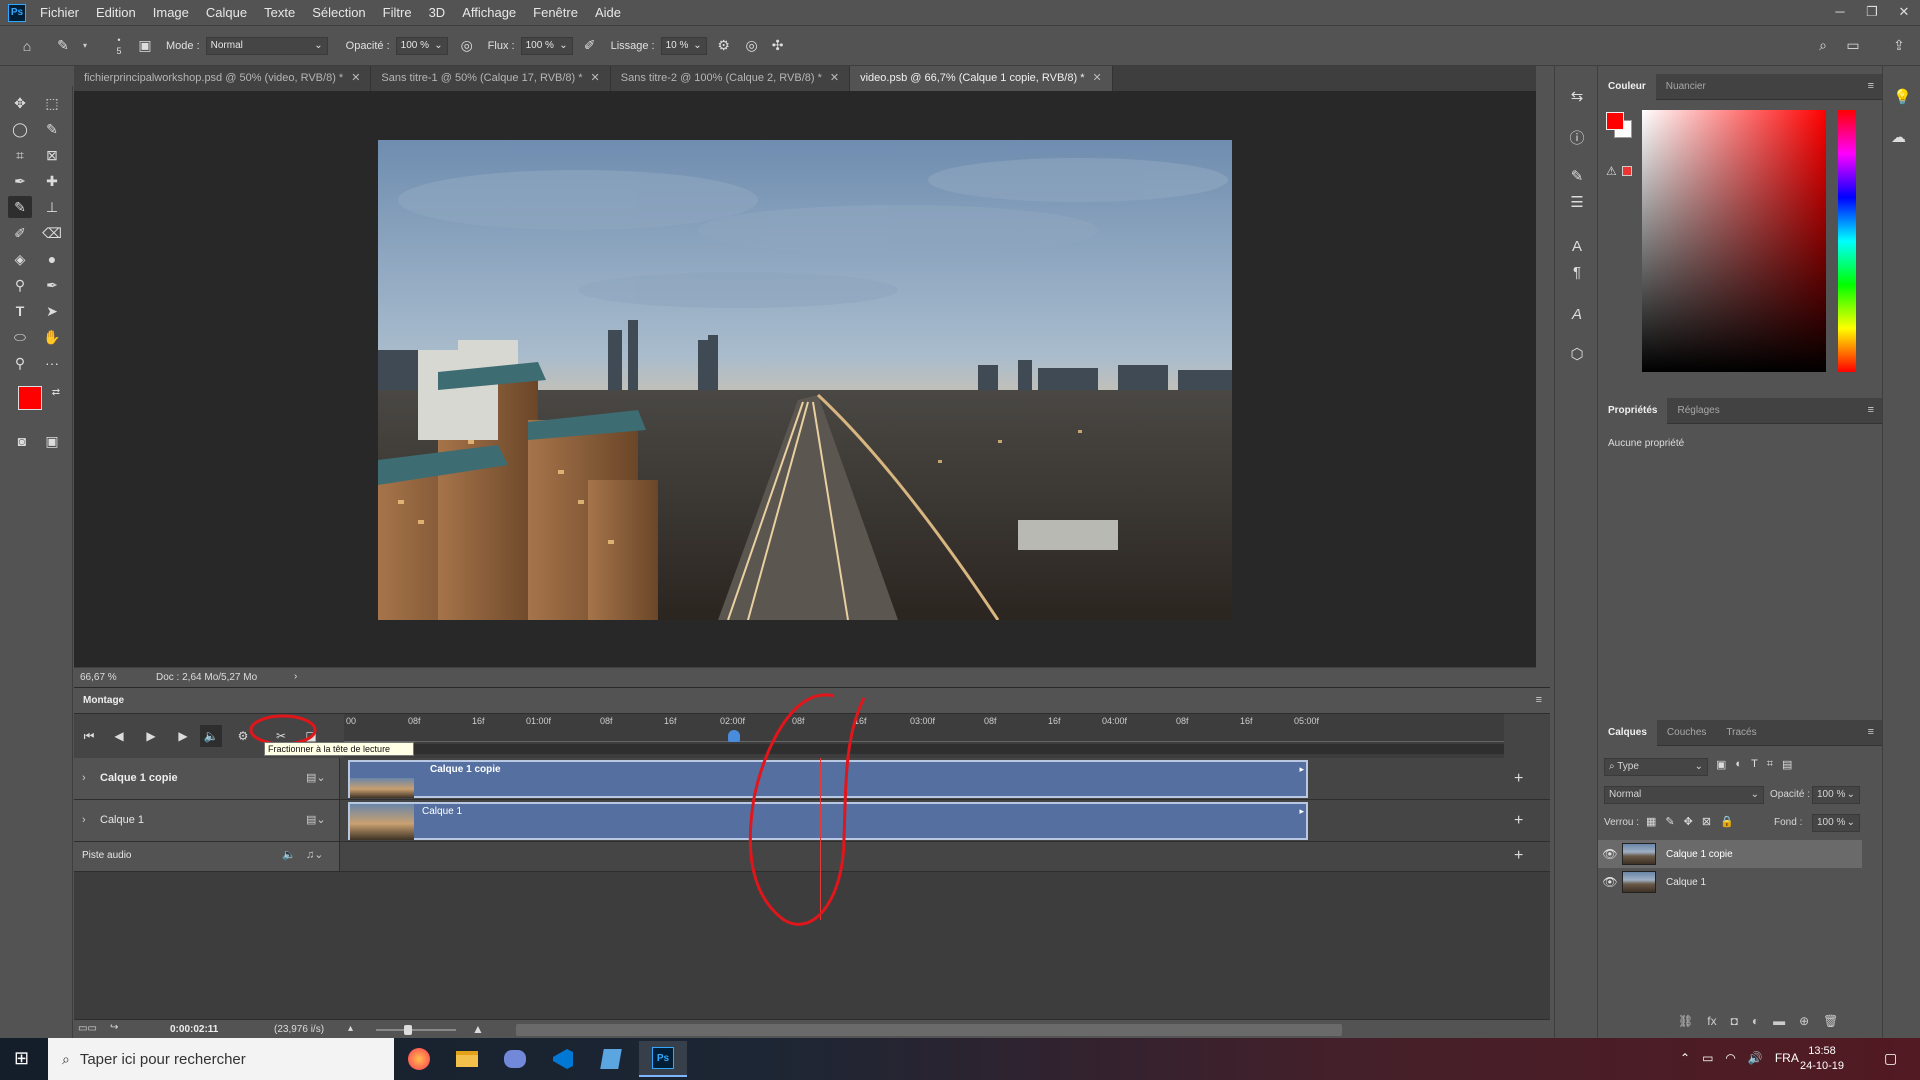 The width and height of the screenshot is (1920, 1080). What do you see at coordinates (1698, 411) in the screenshot?
I see `tab-reglages: Réglages` at bounding box center [1698, 411].